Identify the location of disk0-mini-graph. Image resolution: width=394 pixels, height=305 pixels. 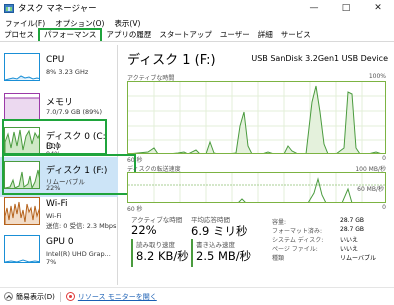
(22, 141).